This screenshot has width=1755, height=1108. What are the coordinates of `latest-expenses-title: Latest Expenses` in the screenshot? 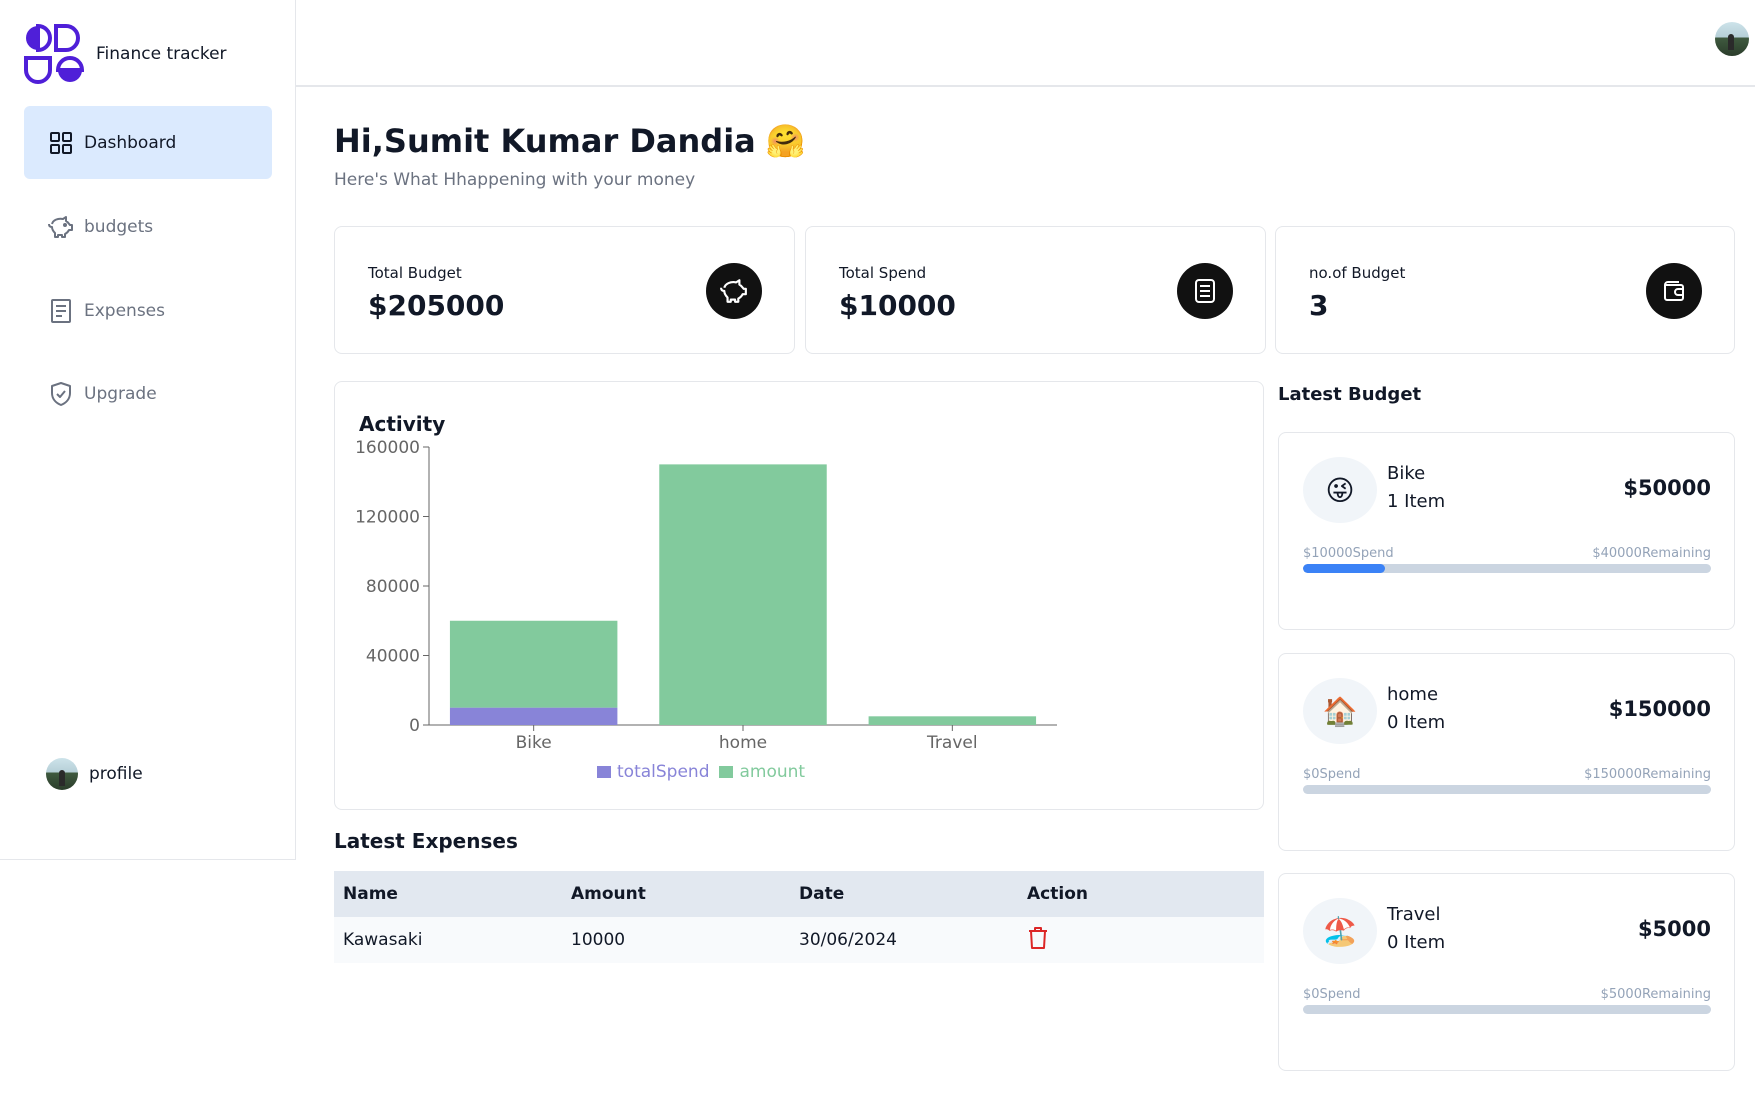 It's located at (426, 841).